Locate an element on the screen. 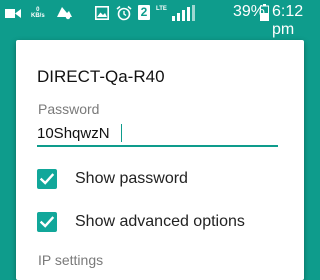  show-password-label: Show password is located at coordinates (131, 178).